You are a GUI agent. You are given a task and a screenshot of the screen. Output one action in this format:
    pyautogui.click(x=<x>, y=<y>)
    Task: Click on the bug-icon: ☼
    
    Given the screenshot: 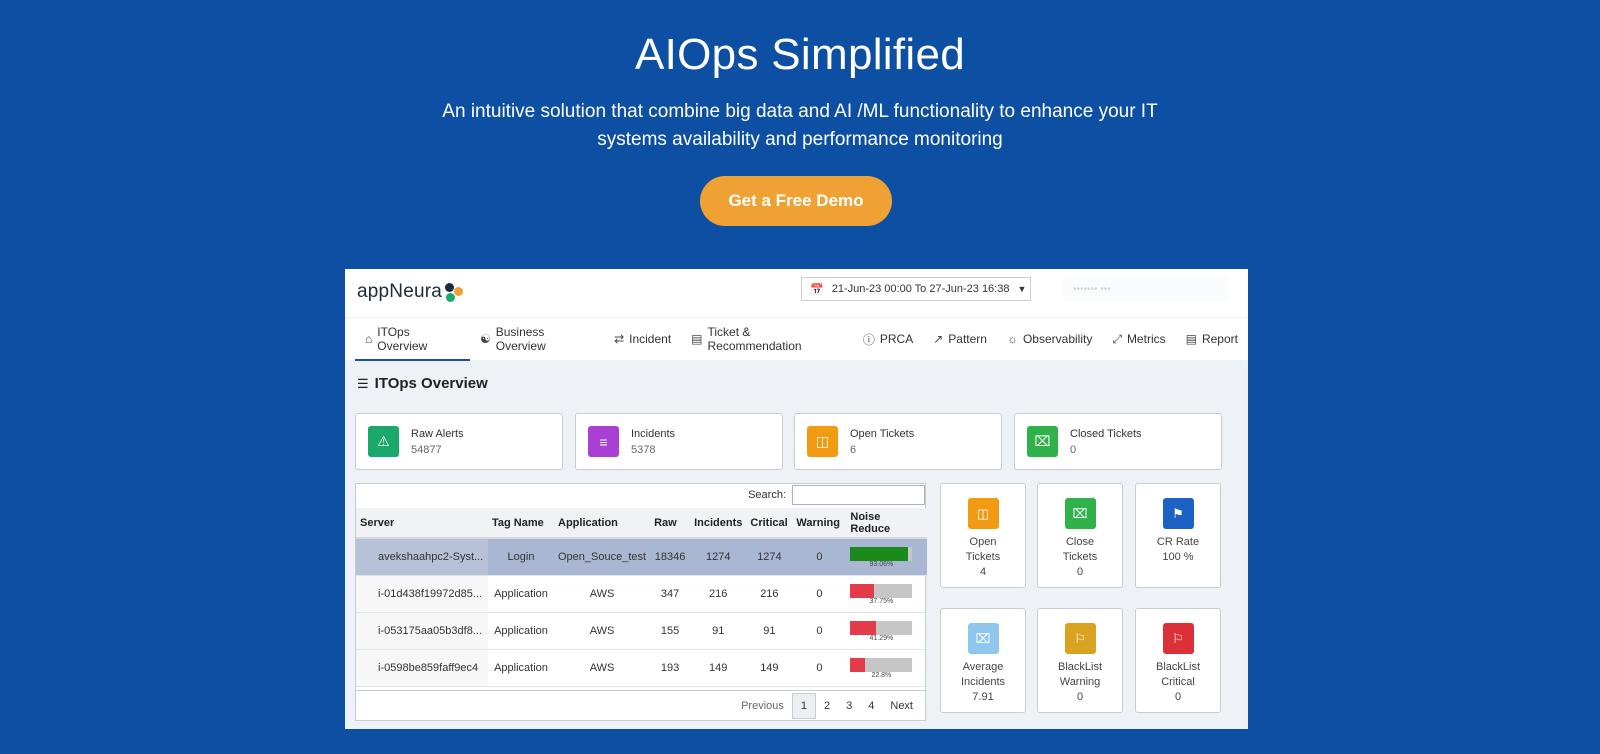 What is the action you would take?
    pyautogui.click(x=1012, y=339)
    